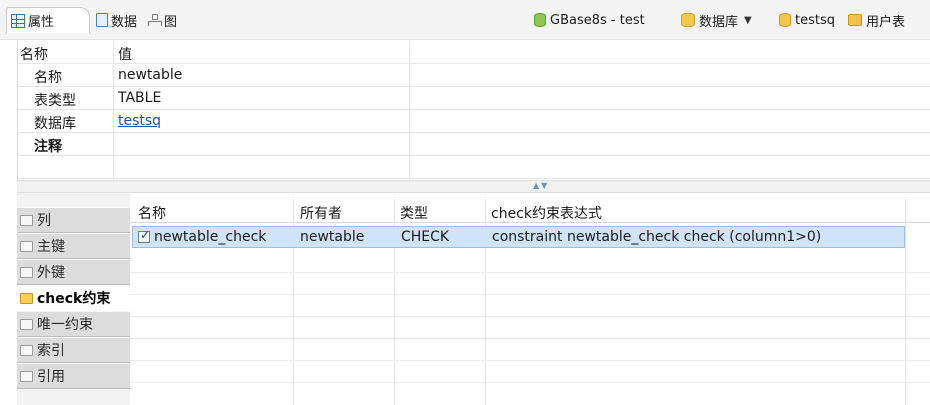 The image size is (930, 405). I want to click on nav-item-columns: 列, so click(73, 220).